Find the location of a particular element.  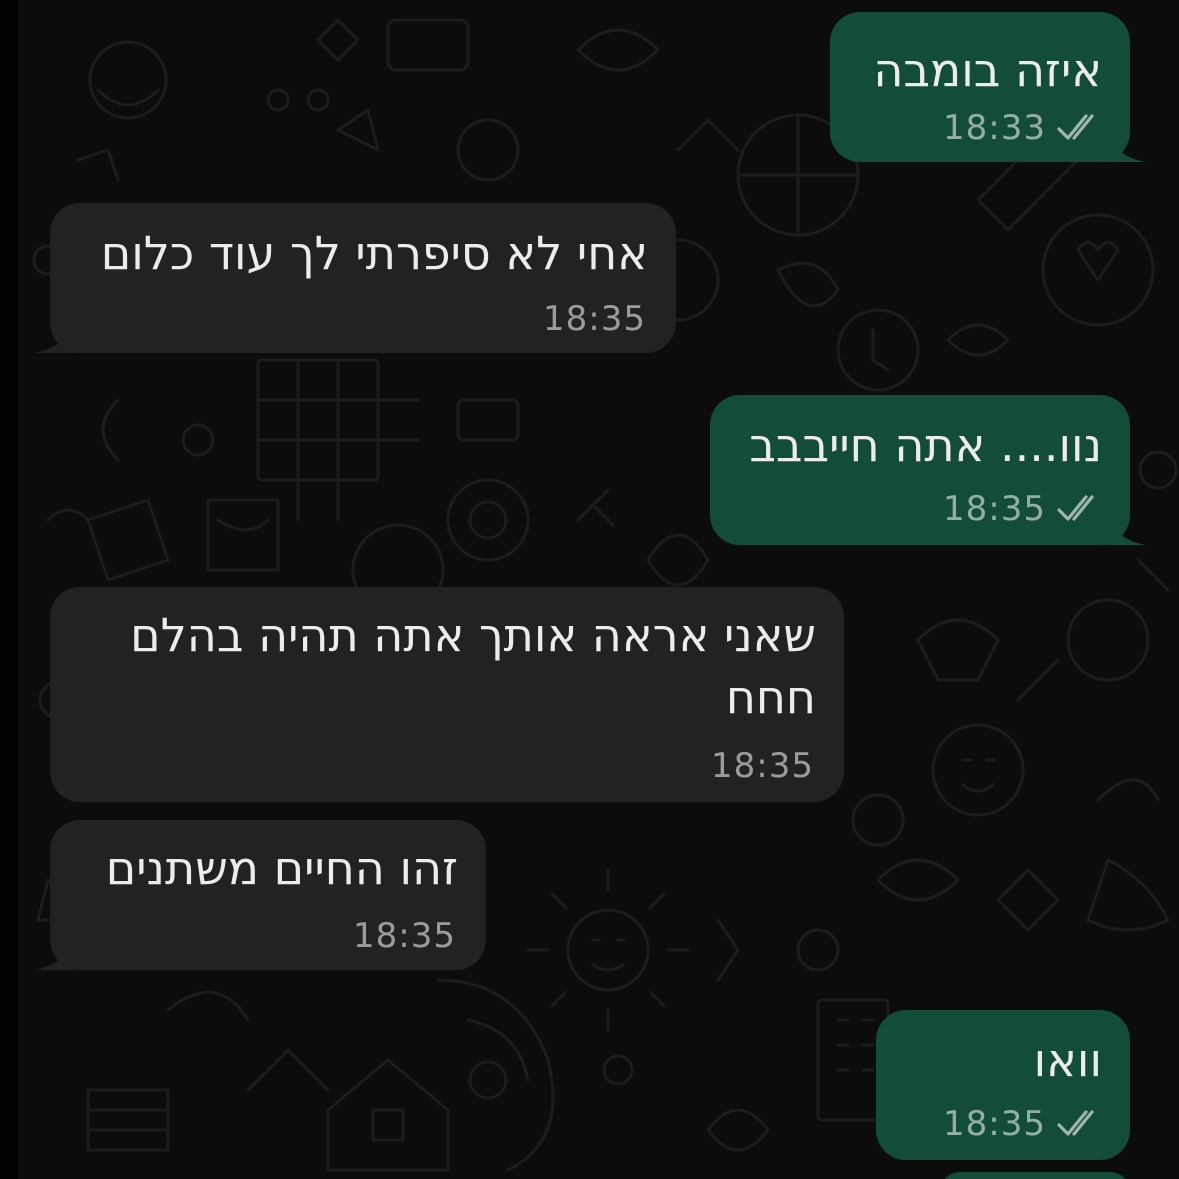

message-bubble-incoming: אחי לא סיפרתי לך עוד כלום 18:35 is located at coordinates (355, 278).